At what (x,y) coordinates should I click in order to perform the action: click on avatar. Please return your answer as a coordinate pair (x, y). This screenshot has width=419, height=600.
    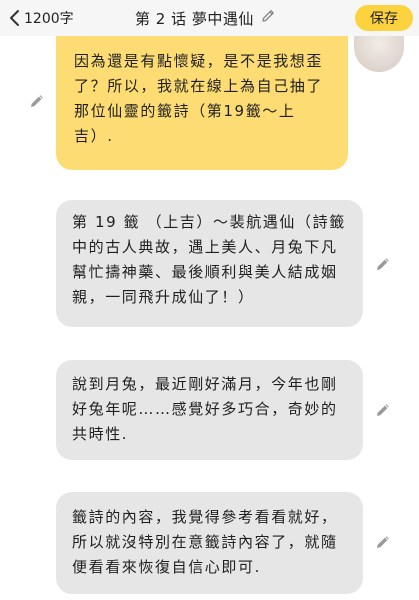
    Looking at the image, I should click on (379, 54).